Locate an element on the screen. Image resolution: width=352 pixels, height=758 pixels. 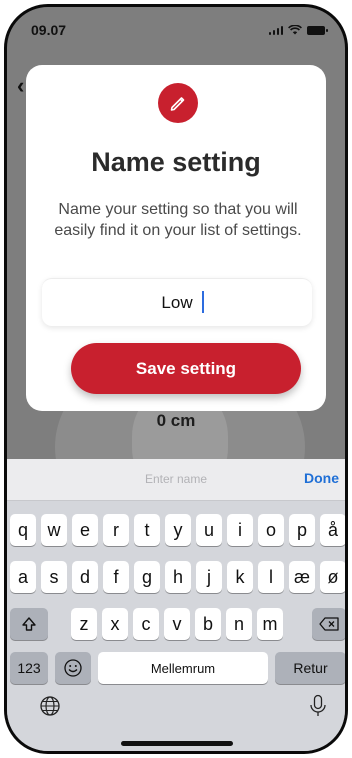
key-w: w is located at coordinates (54, 530).